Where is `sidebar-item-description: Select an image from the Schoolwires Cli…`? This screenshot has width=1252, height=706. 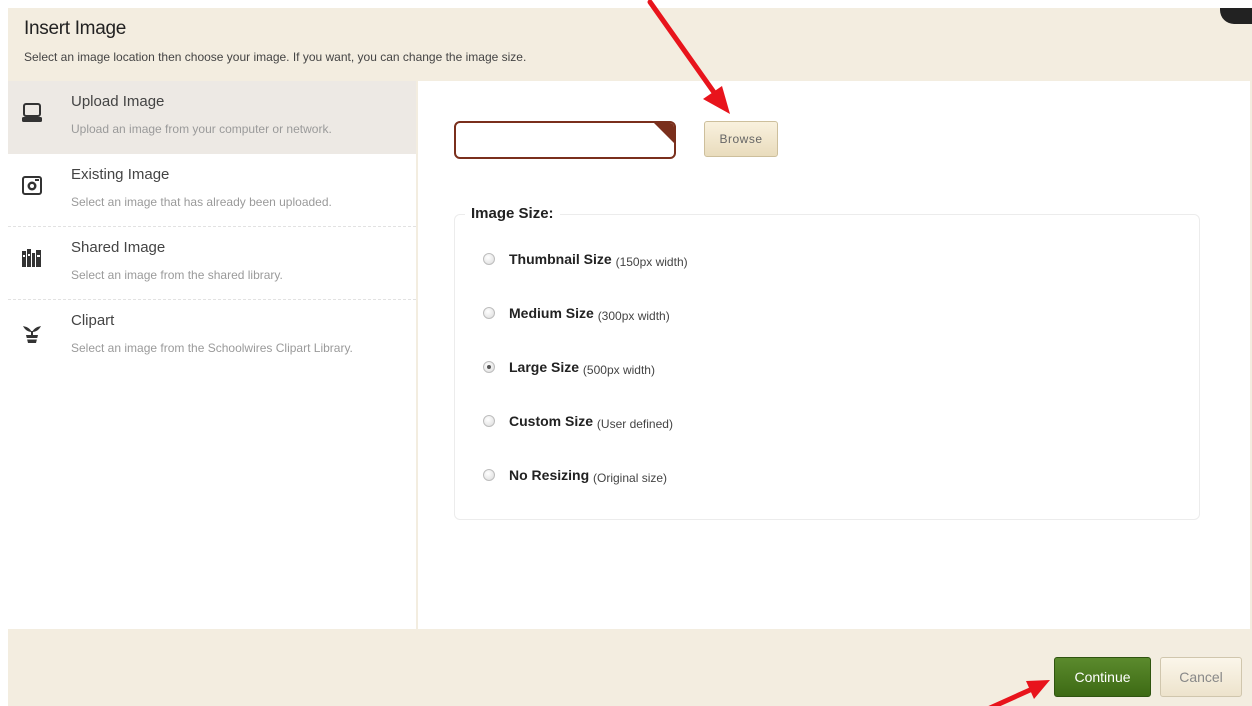 sidebar-item-description: Select an image from the Schoolwires Cli… is located at coordinates (212, 348).